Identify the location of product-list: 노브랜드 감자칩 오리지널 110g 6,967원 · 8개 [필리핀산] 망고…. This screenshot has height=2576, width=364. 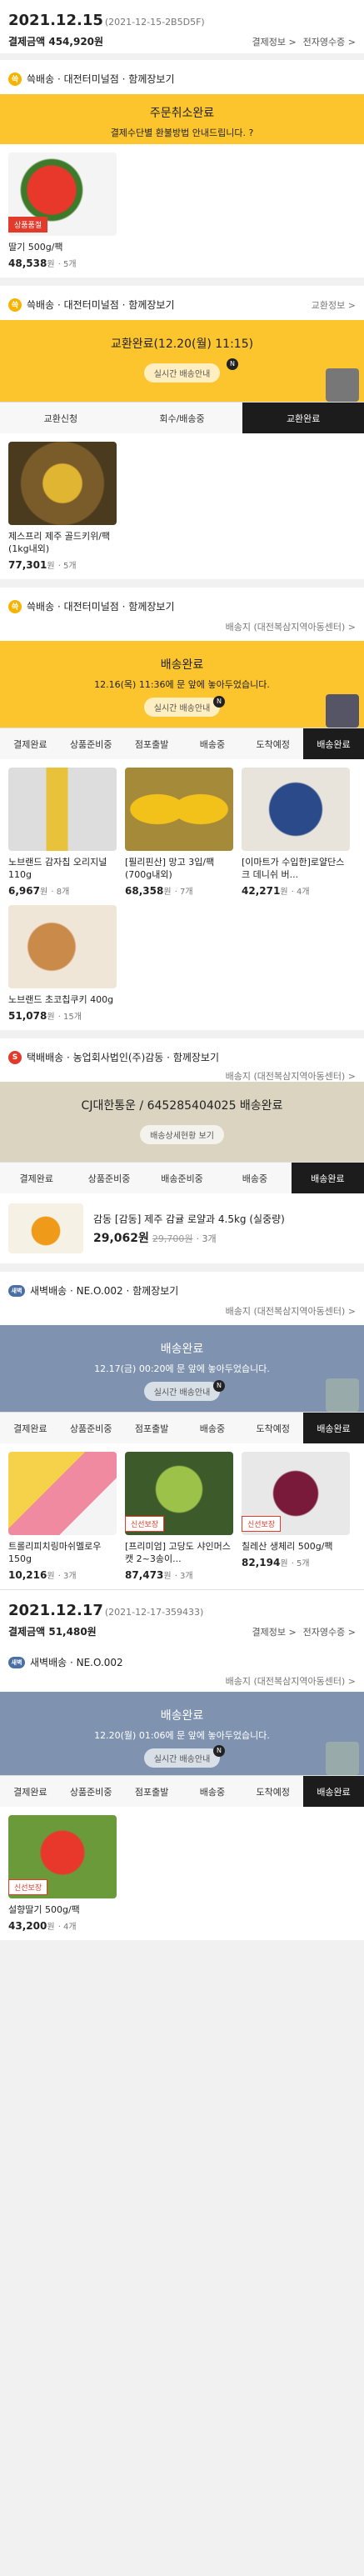
(182, 894).